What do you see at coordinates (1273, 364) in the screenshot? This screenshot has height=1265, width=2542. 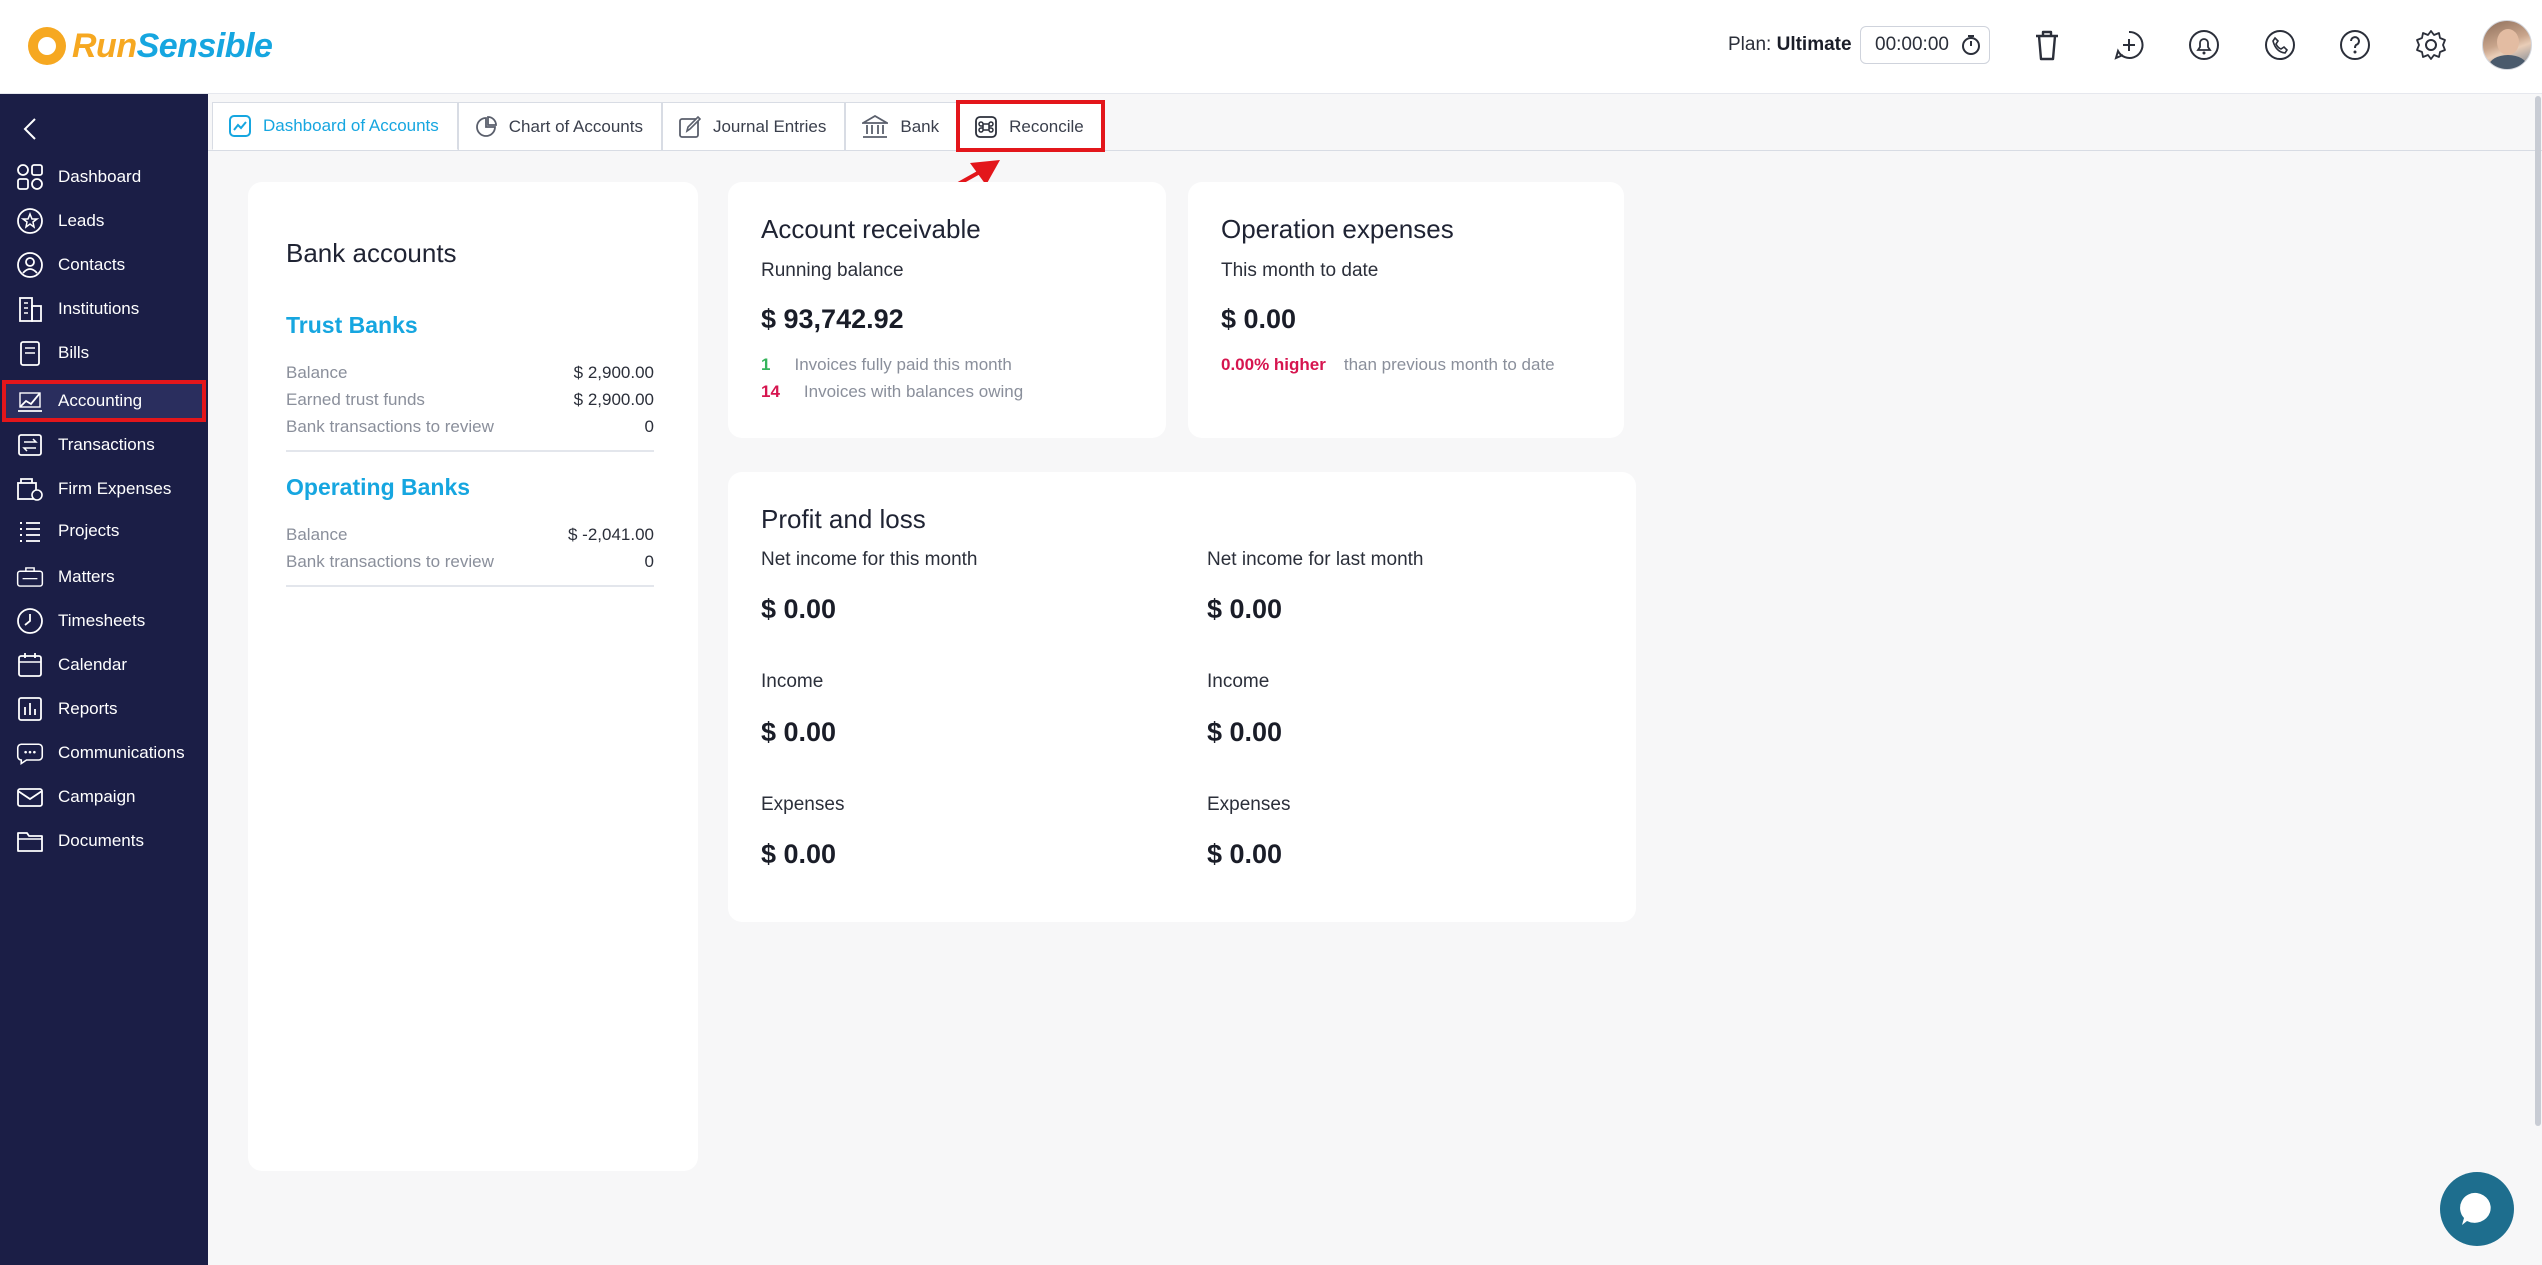 I see `operation-pct: 0.00% higher` at bounding box center [1273, 364].